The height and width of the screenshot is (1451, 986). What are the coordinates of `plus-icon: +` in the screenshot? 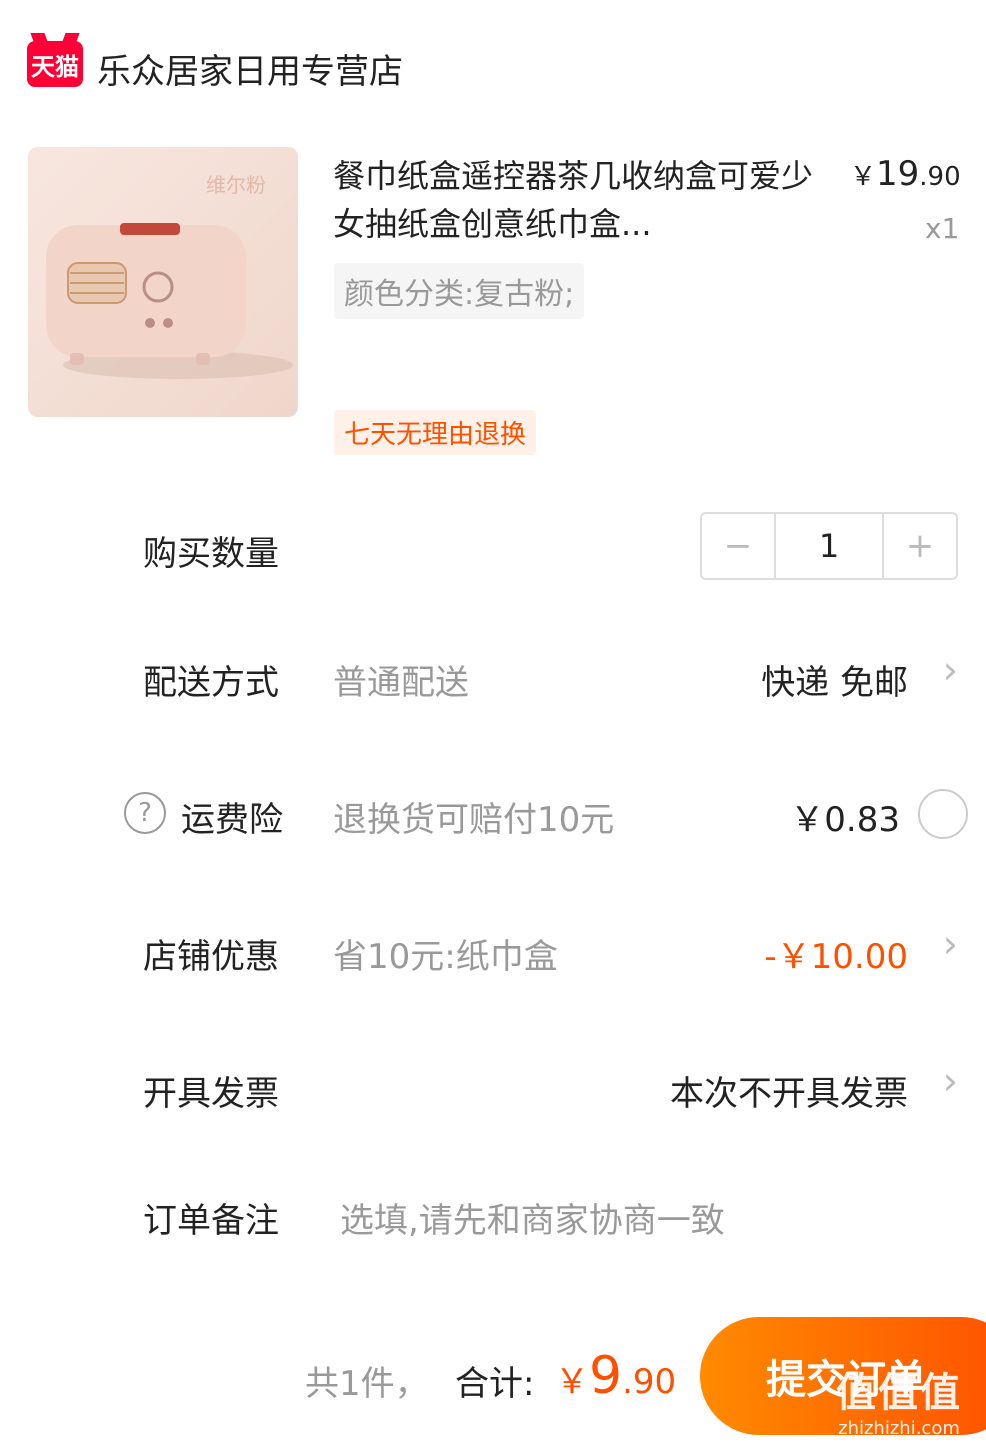 It's located at (920, 546).